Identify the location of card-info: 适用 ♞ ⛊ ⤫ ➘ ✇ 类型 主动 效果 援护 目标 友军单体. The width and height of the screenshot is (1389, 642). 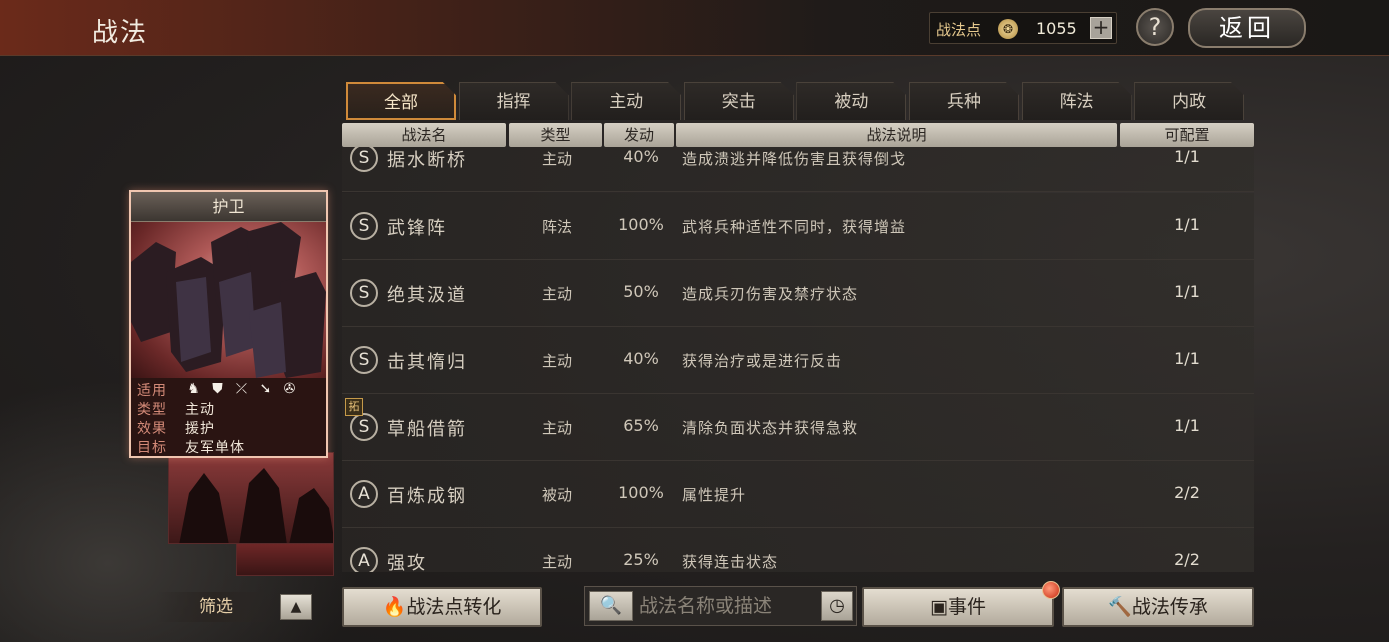
(228, 417).